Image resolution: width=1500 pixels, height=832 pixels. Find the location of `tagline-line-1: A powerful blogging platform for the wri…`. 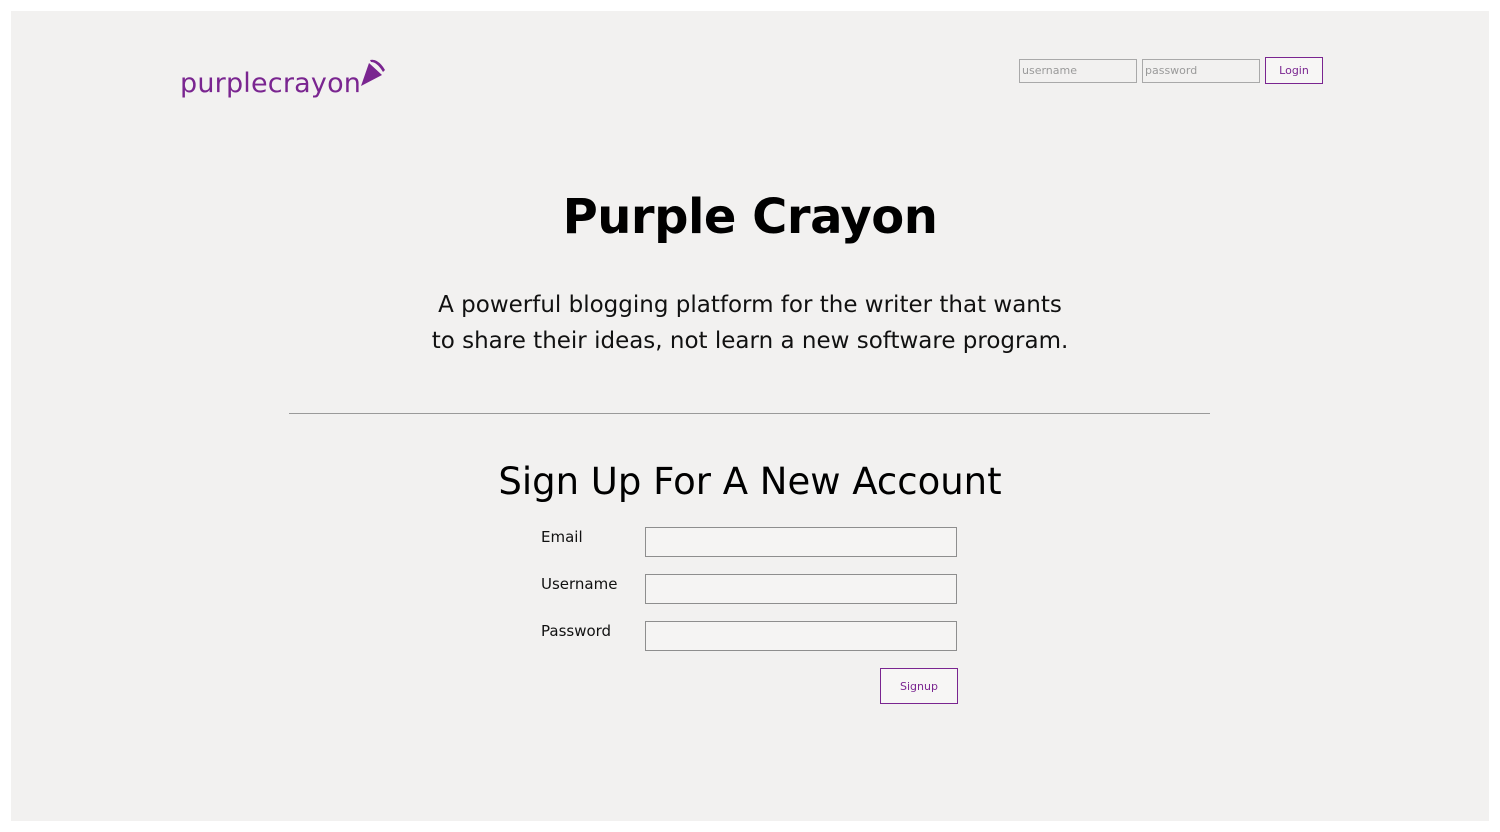

tagline-line-1: A powerful blogging platform for the wri… is located at coordinates (750, 305).